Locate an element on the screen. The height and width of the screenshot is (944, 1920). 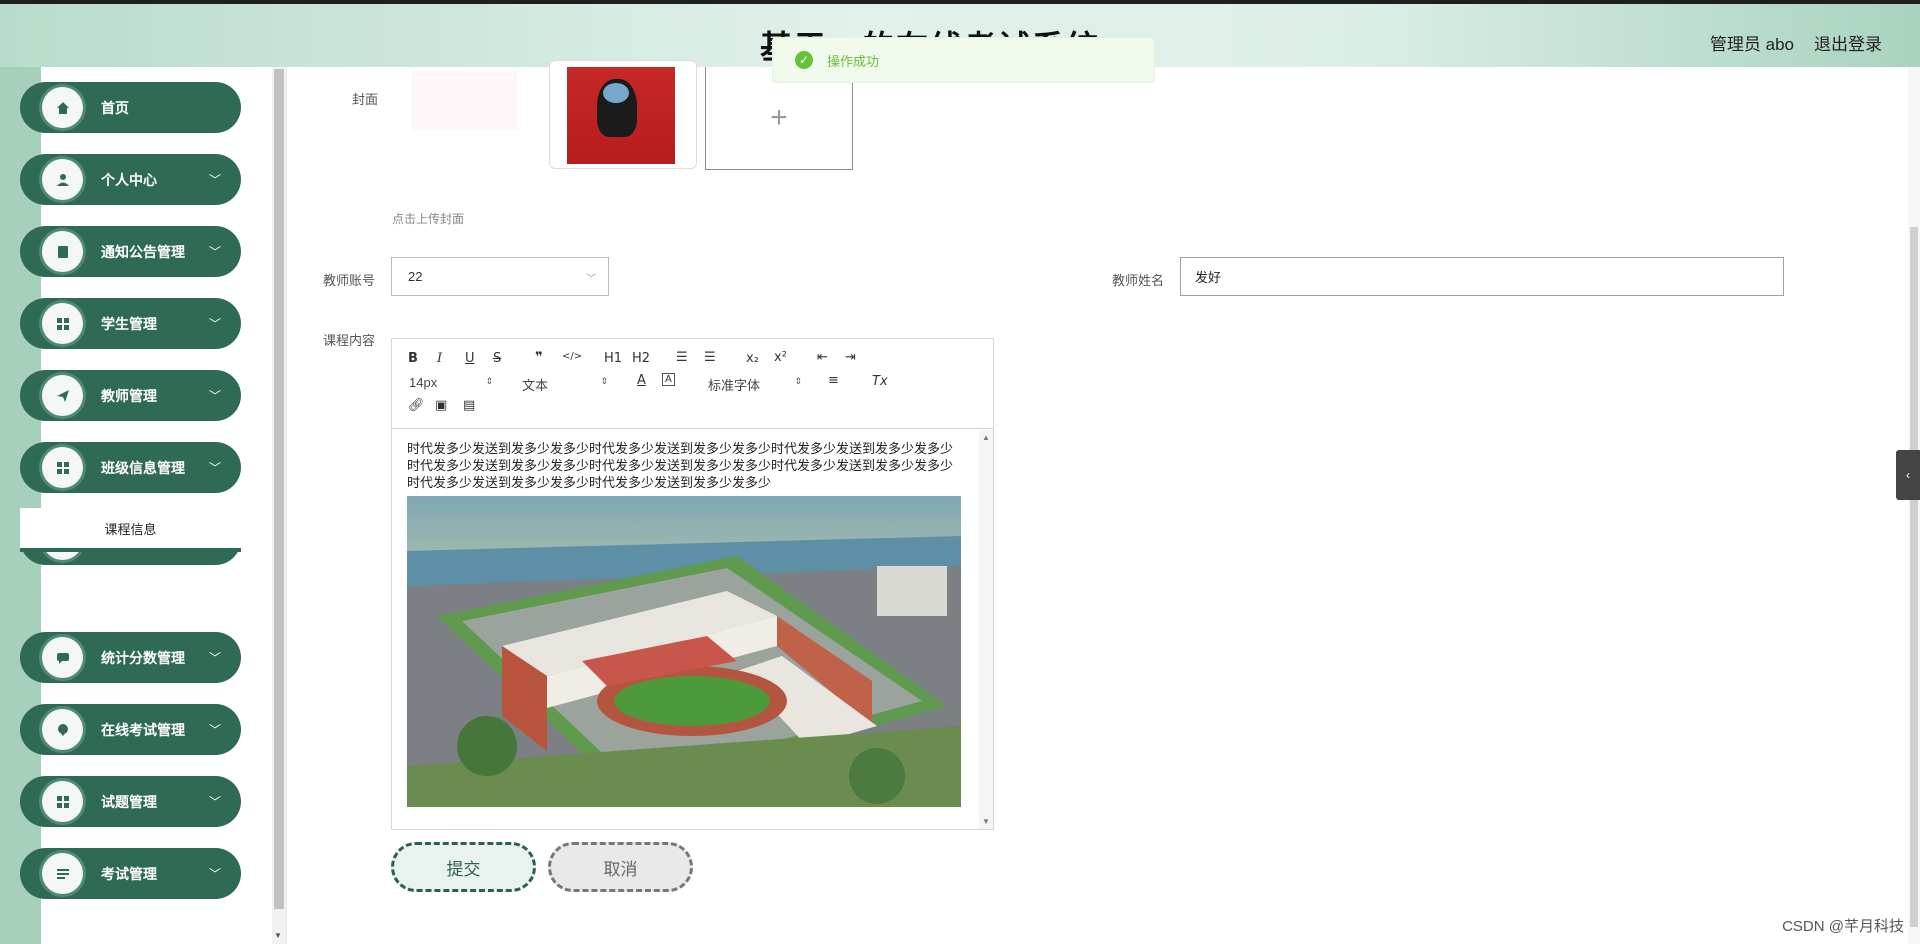
background-color-icon: A is located at coordinates (668, 379).